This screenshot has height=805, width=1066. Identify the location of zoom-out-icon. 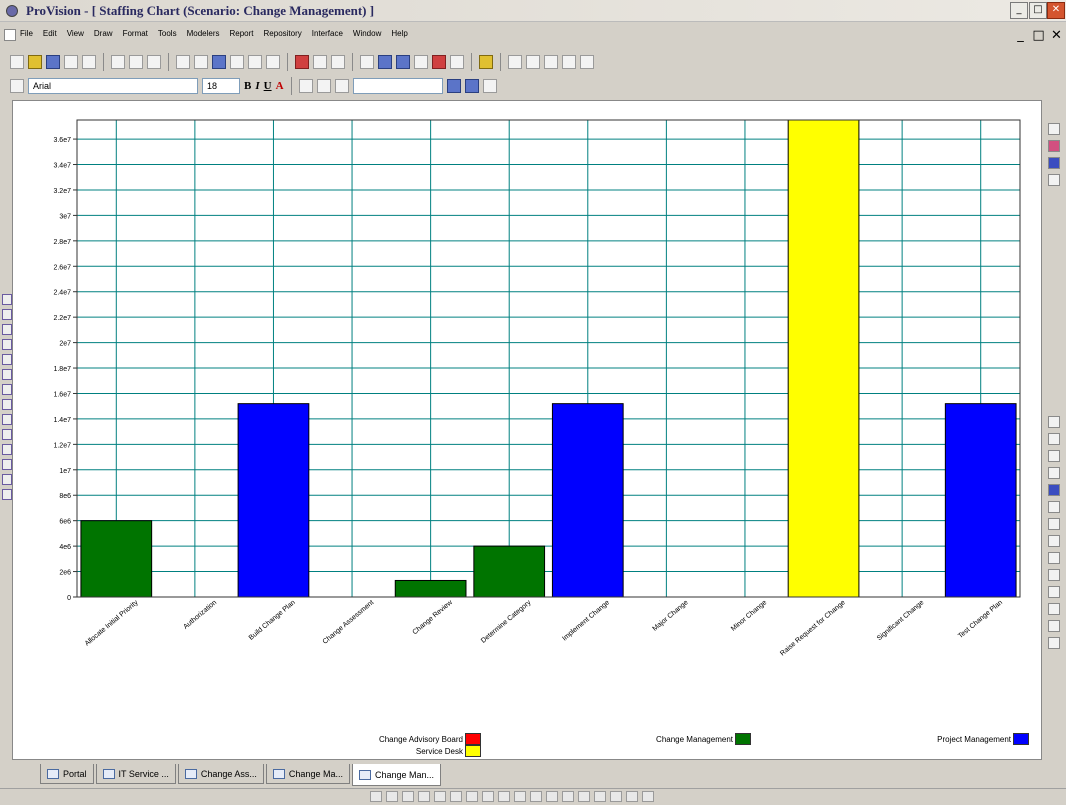
(533, 62).